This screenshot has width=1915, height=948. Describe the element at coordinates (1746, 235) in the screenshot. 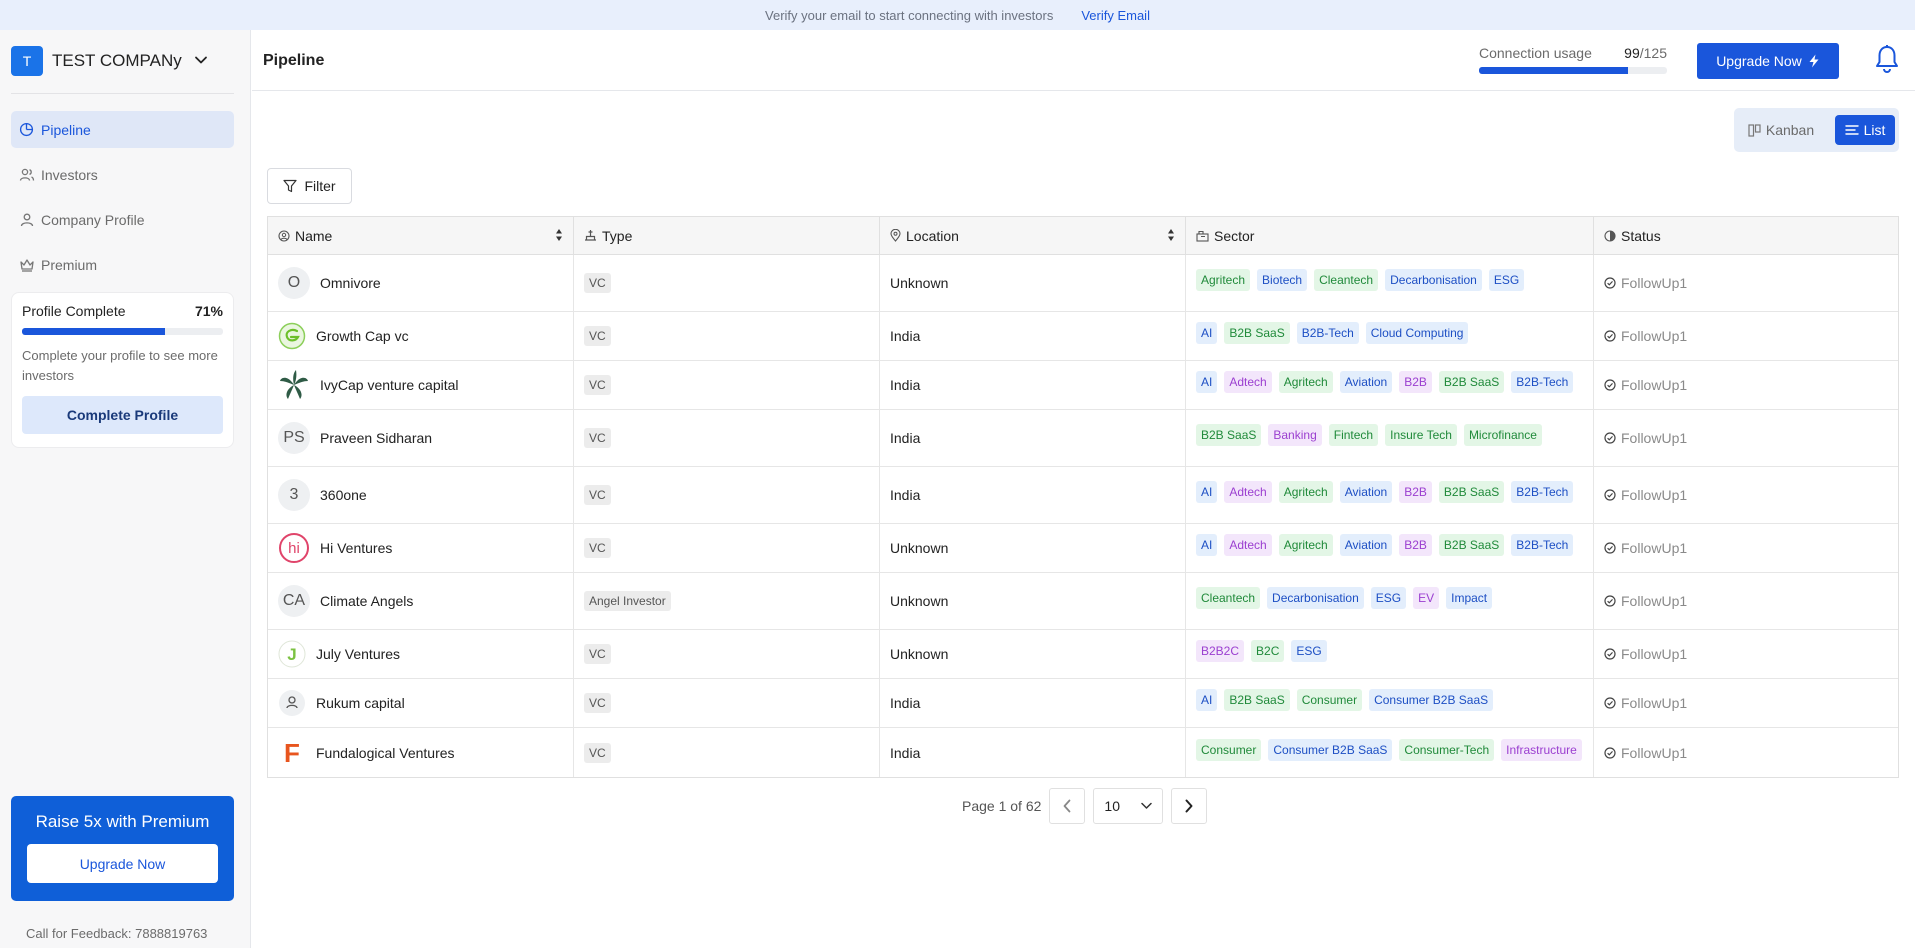

I see `column-header-status: Status` at that location.